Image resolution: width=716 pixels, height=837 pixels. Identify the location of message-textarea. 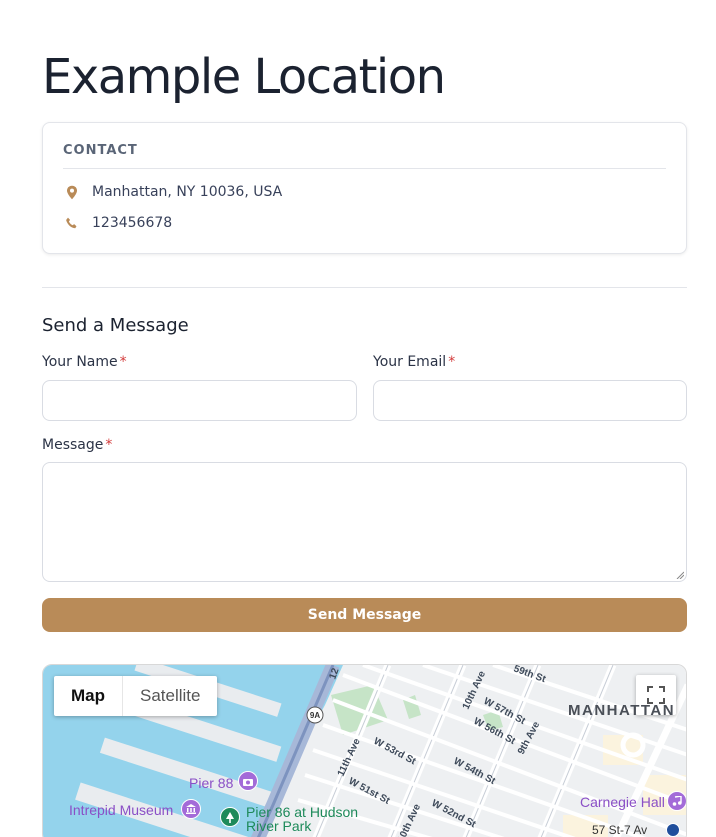
(364, 522).